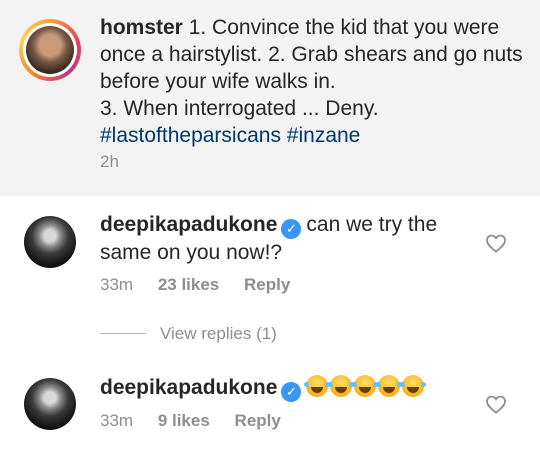 Image resolution: width=540 pixels, height=450 pixels. I want to click on comment-meta: 33m 9 likes Reply, so click(190, 421).